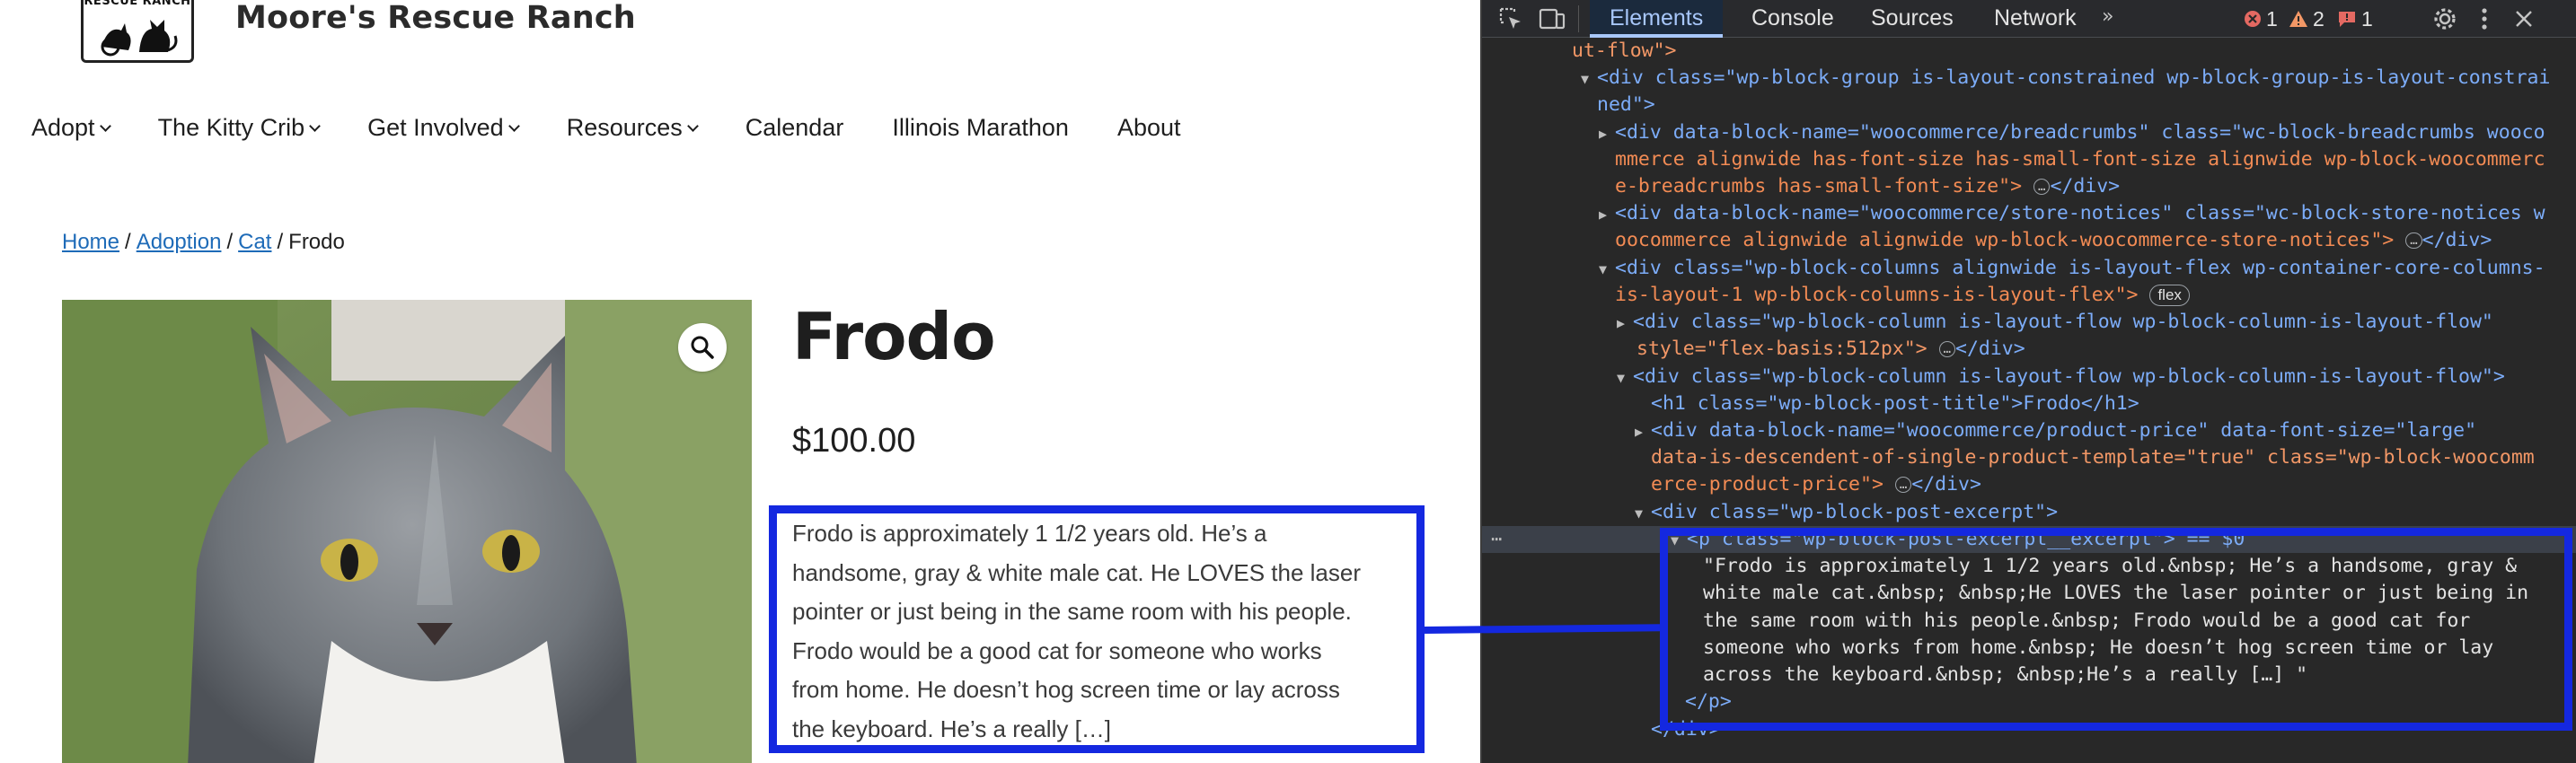 The height and width of the screenshot is (763, 2576). What do you see at coordinates (1552, 19) in the screenshot?
I see `device-toolbar-icon` at bounding box center [1552, 19].